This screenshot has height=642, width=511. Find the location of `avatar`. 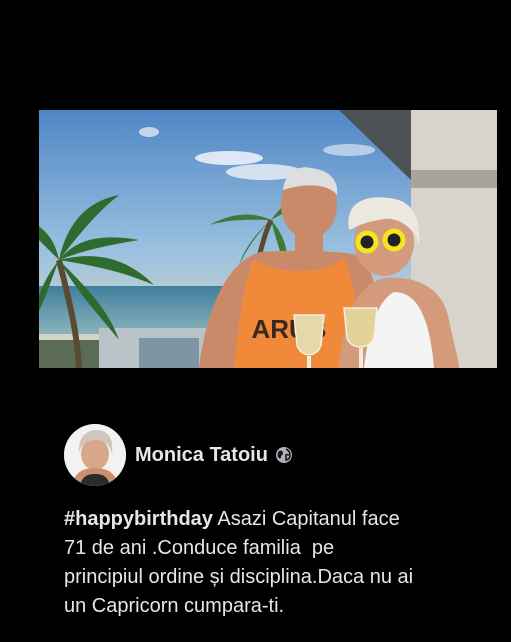

avatar is located at coordinates (95, 455).